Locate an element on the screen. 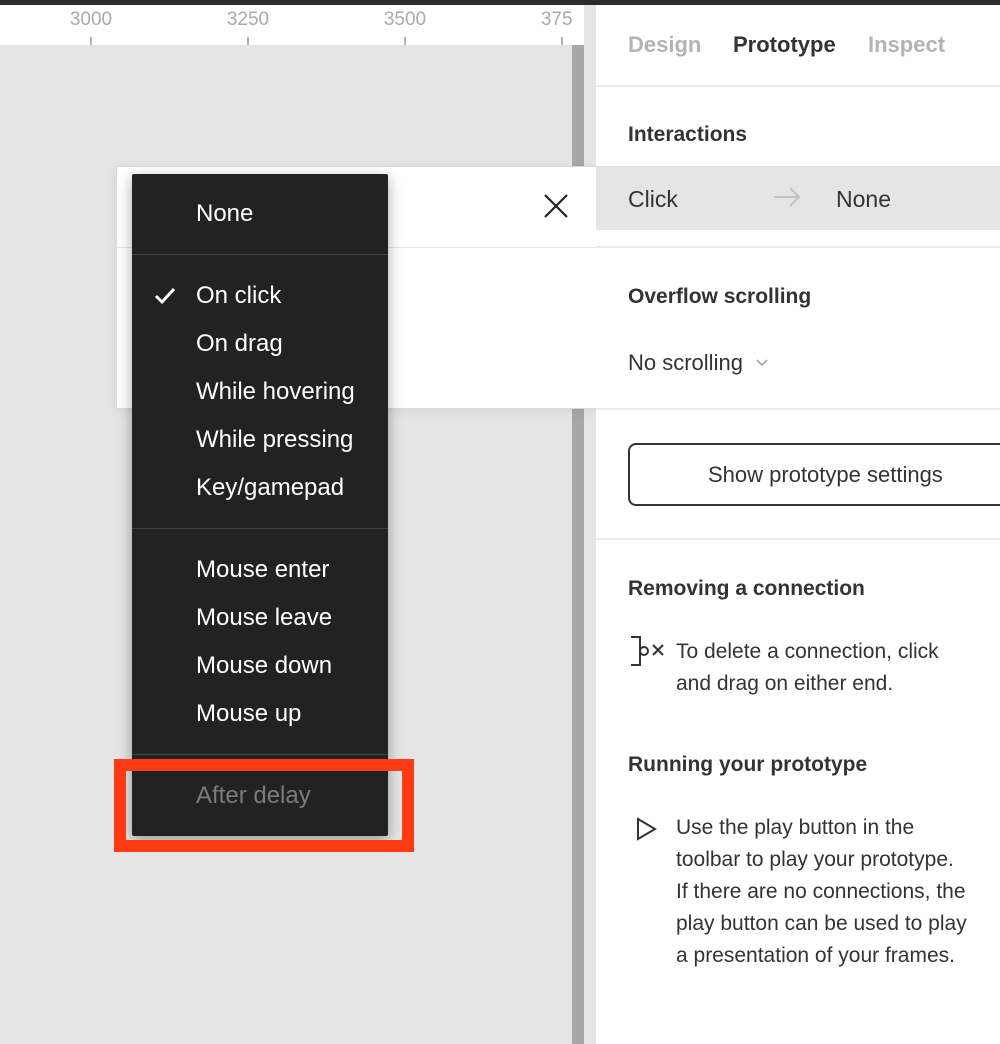 Image resolution: width=1000 pixels, height=1044 pixels. chevron-down-icon is located at coordinates (762, 363).